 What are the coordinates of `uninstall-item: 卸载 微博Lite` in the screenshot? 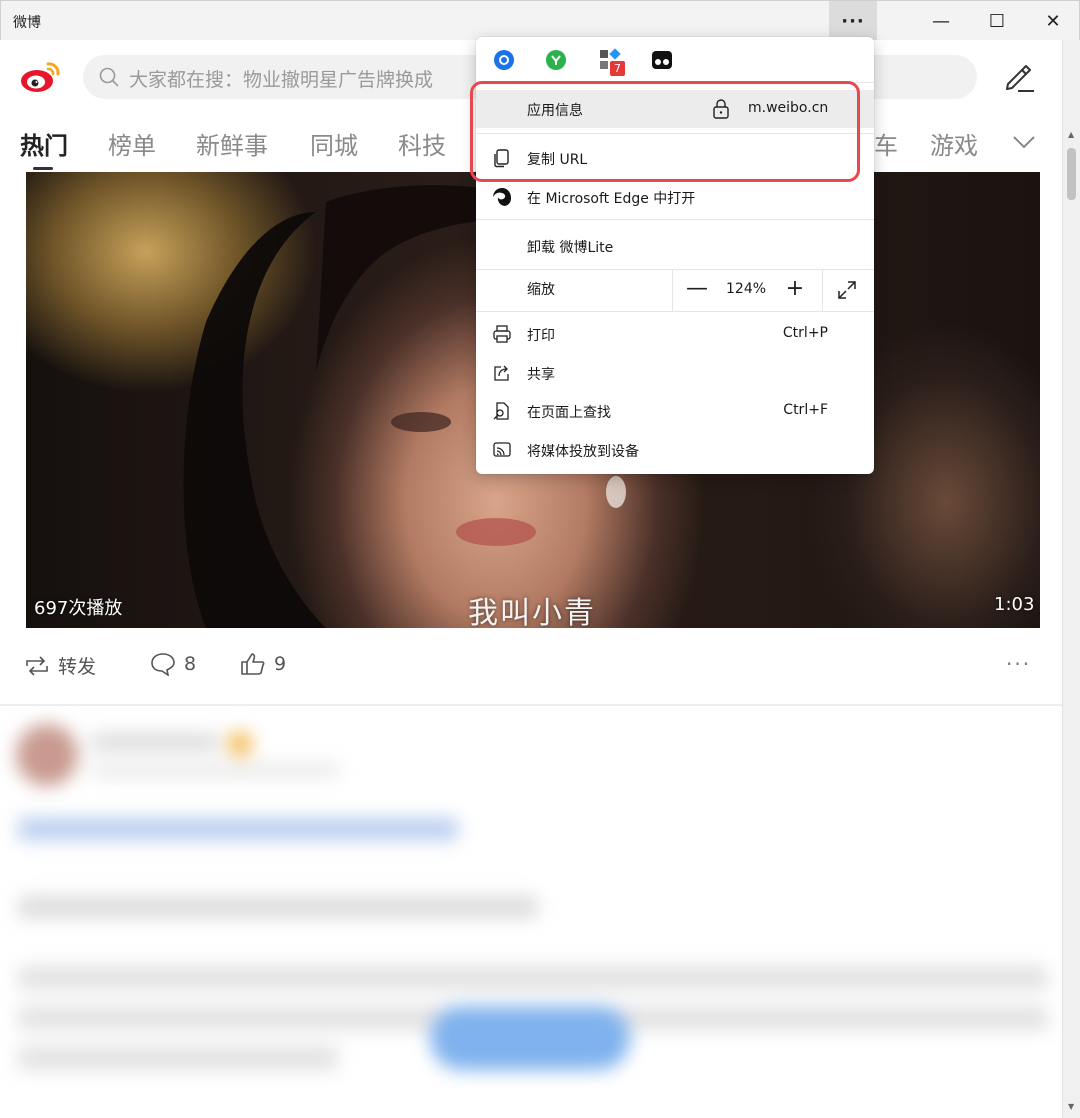 It's located at (675, 246).